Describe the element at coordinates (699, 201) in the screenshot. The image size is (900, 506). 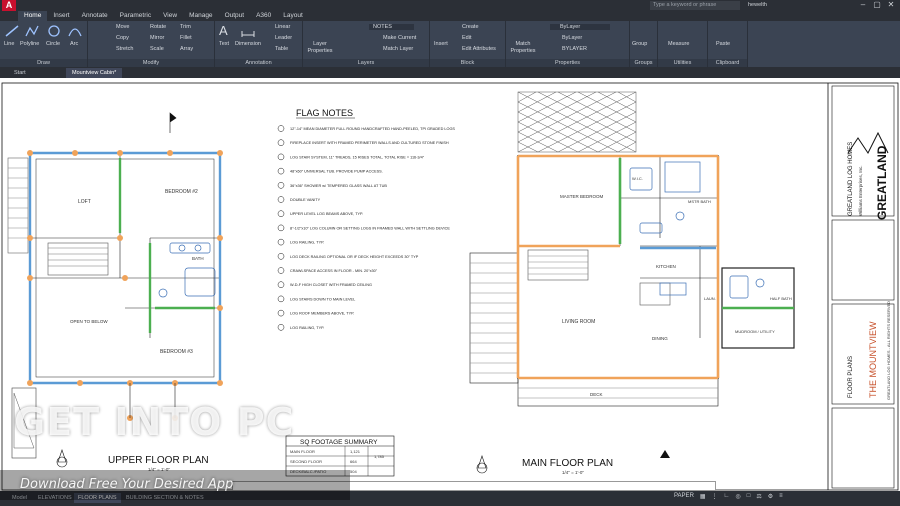
I see `room-label: MSTR BATH` at that location.